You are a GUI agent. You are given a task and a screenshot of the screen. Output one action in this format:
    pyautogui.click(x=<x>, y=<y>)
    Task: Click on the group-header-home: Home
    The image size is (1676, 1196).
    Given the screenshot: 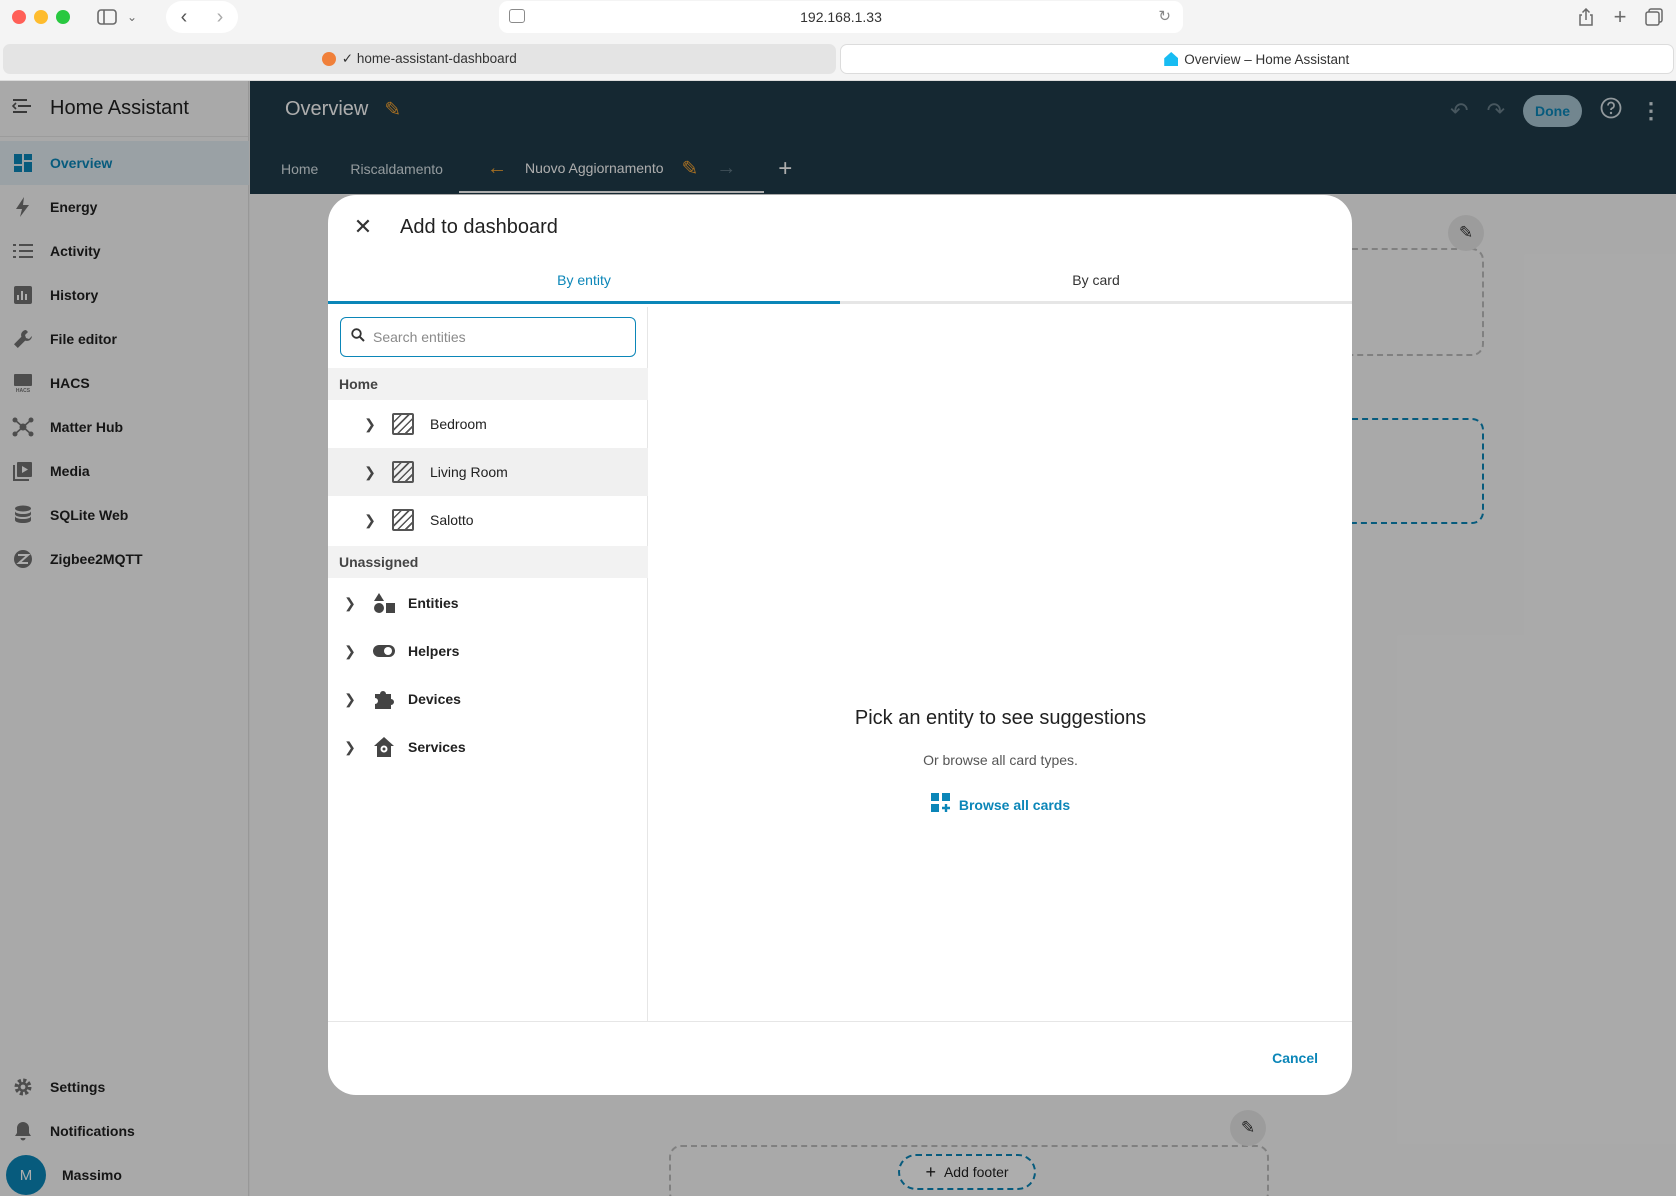 What is the action you would take?
    pyautogui.click(x=488, y=384)
    